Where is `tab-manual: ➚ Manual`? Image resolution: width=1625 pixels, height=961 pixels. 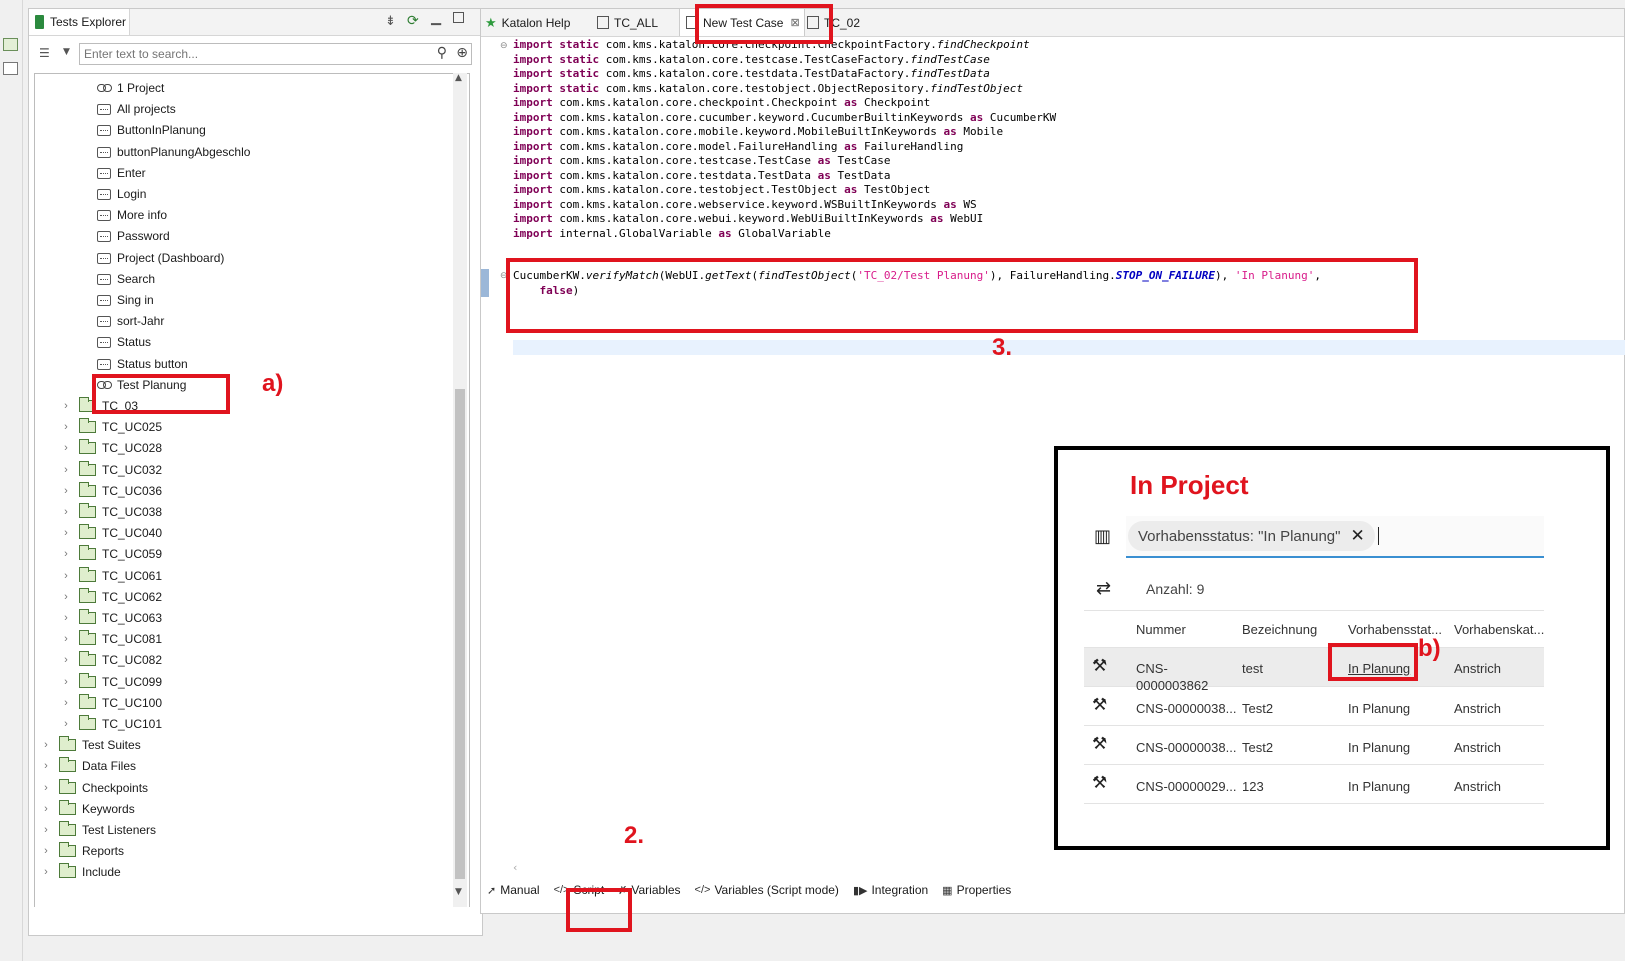
tab-manual: ➚ Manual is located at coordinates (513, 890).